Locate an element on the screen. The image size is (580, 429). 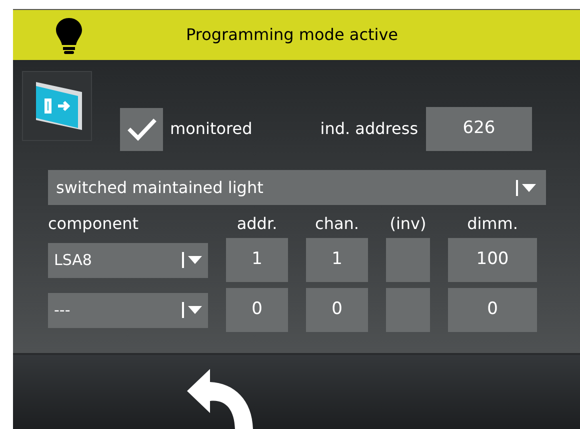
mode-dropdown: switched maintained light is located at coordinates (297, 187).